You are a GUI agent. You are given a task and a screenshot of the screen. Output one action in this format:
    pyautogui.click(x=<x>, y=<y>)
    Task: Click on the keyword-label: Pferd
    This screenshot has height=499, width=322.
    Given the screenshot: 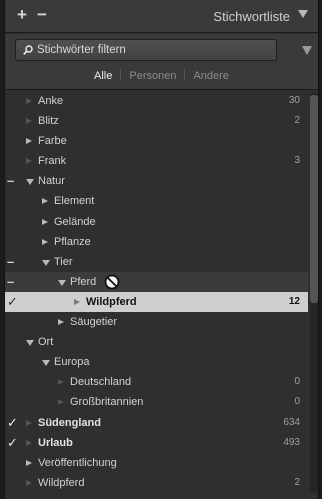 What is the action you would take?
    pyautogui.click(x=83, y=281)
    